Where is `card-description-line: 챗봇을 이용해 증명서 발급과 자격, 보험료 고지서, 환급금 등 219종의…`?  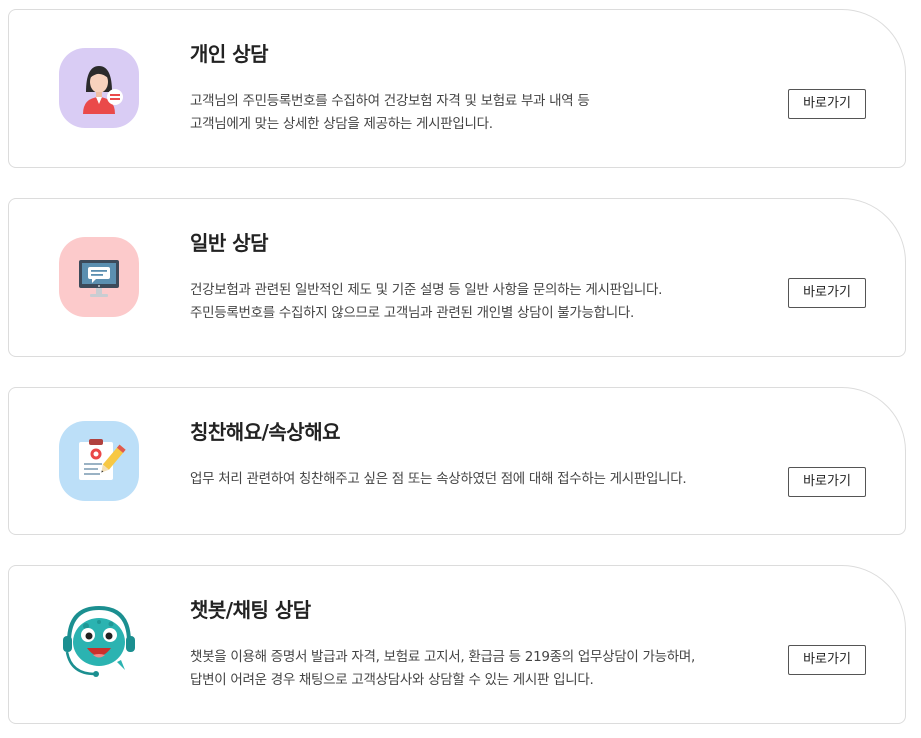 card-description-line: 챗봇을 이용해 증명서 발급과 자격, 보험료 고지서, 환급금 등 219종의… is located at coordinates (442, 657).